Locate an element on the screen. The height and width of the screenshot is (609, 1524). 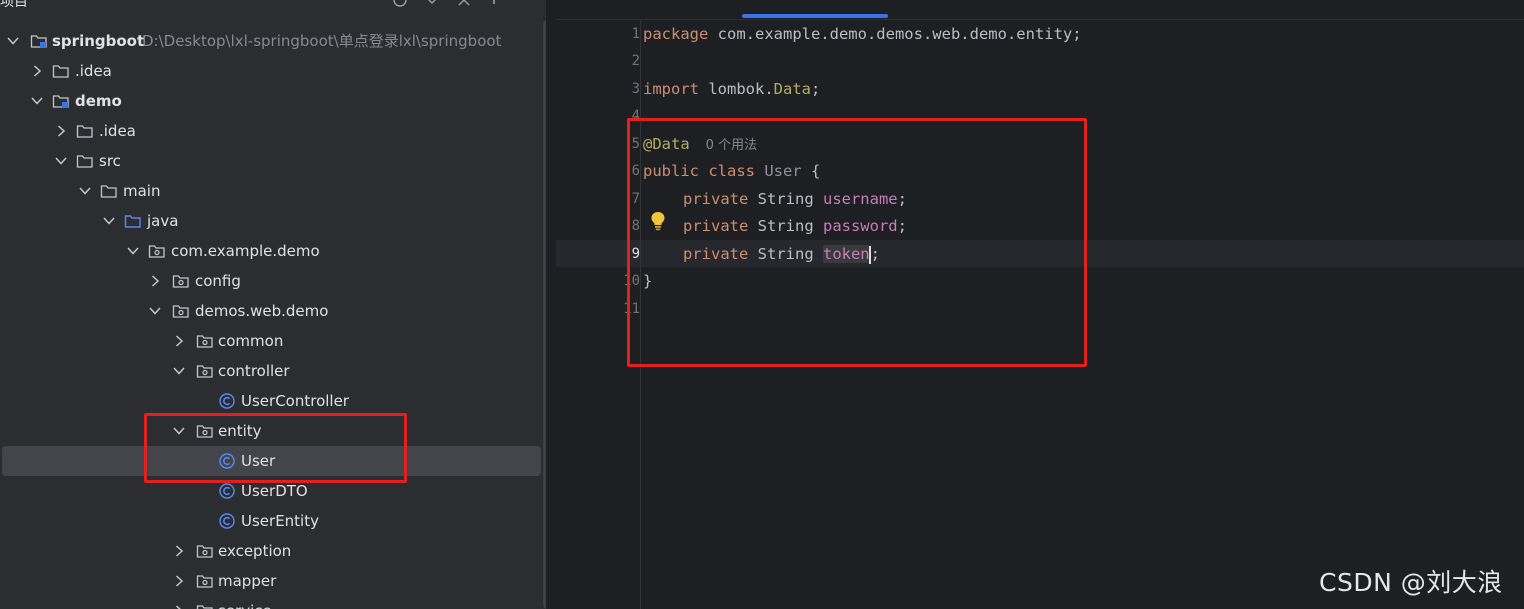
tree-item-label: UserController is located at coordinates (295, 401).